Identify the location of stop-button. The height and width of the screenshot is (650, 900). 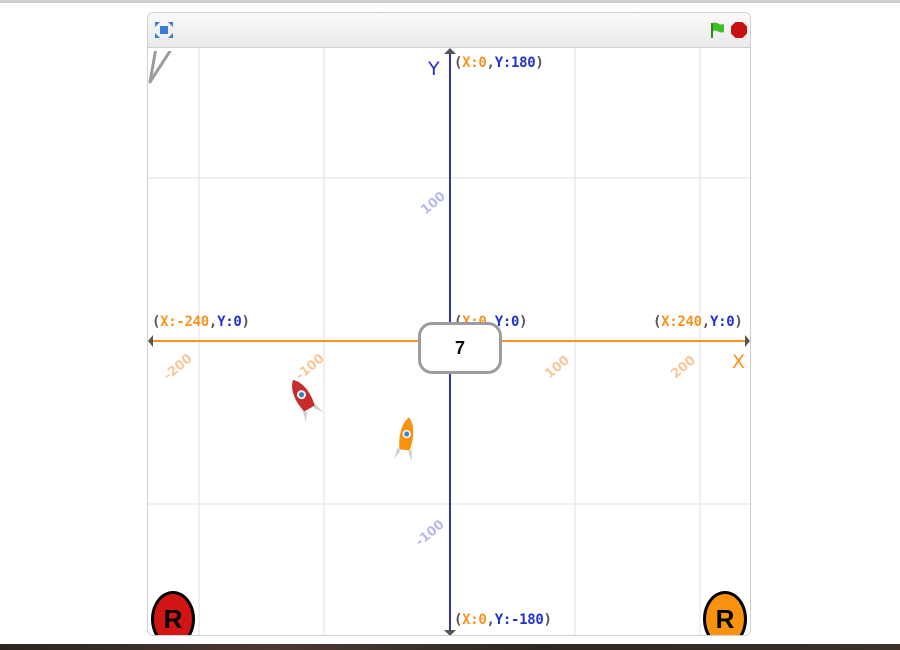
(739, 30).